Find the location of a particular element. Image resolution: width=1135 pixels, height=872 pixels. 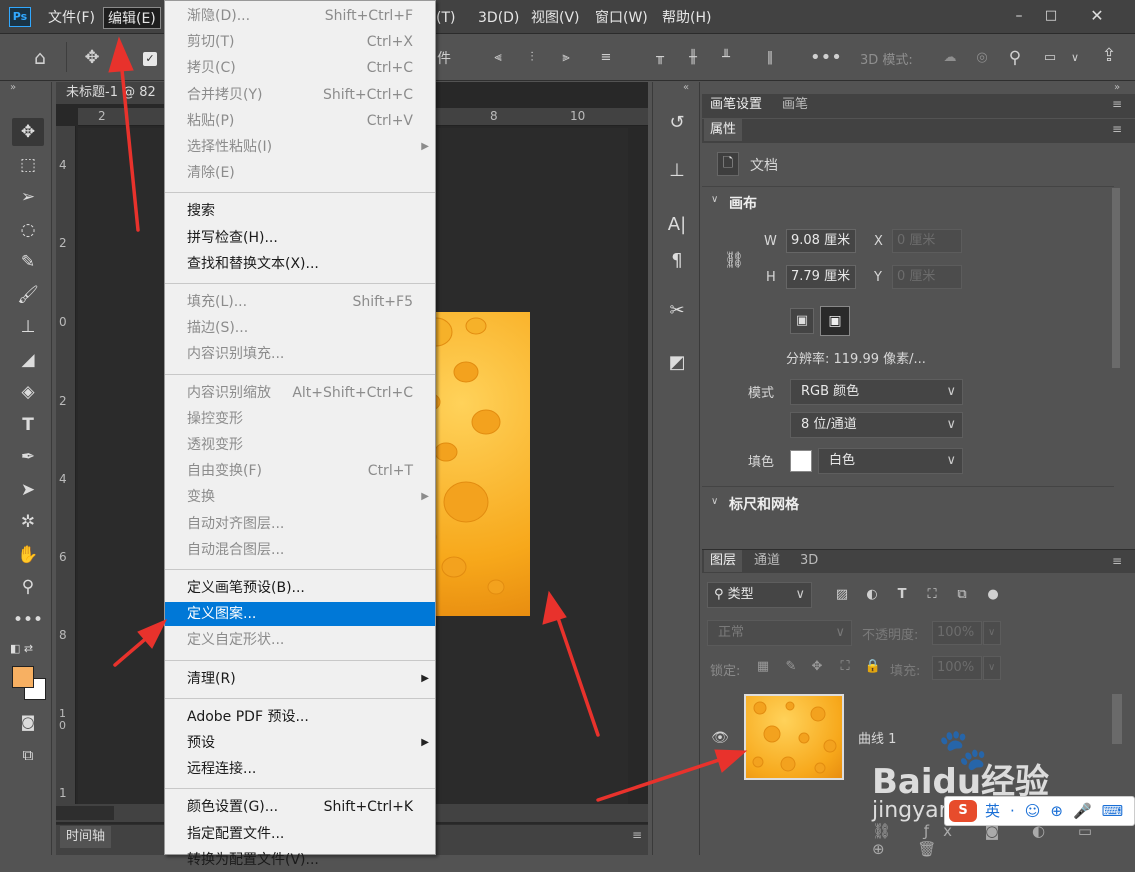

zoom-tool: ⚲ is located at coordinates (28, 587).